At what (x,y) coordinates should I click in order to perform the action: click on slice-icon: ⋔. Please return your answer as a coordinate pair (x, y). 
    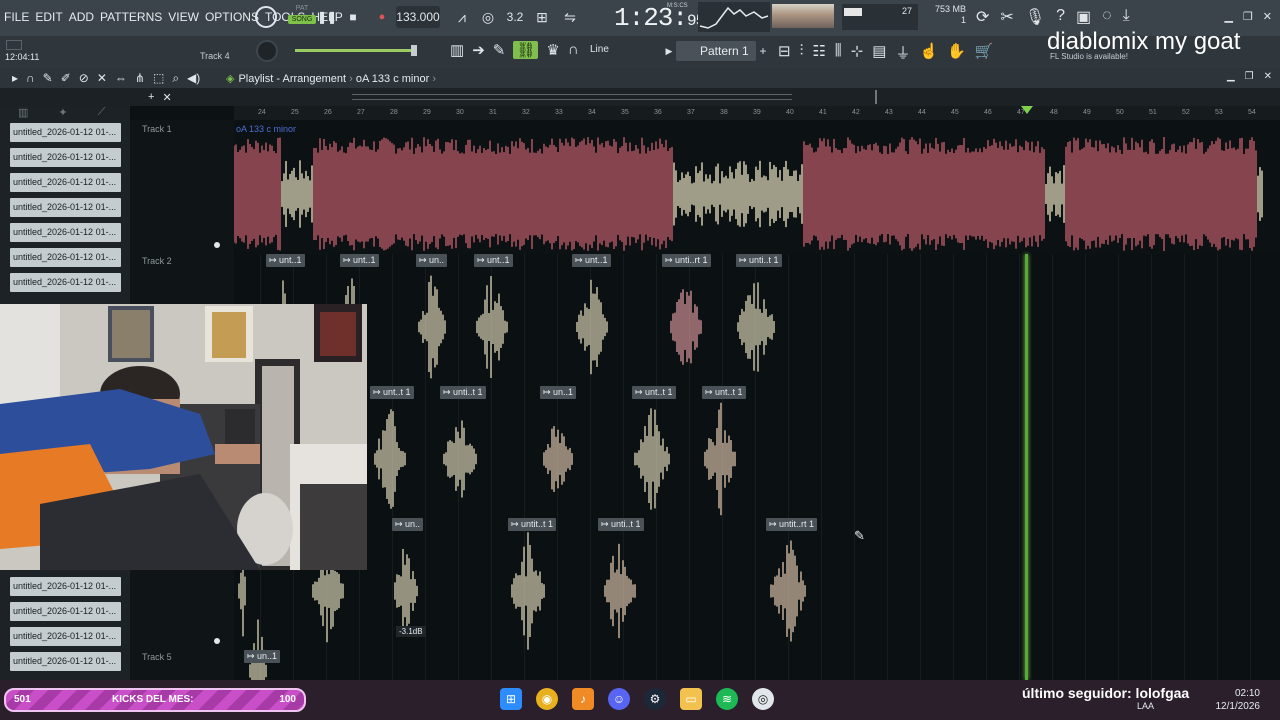
    Looking at the image, I should click on (140, 78).